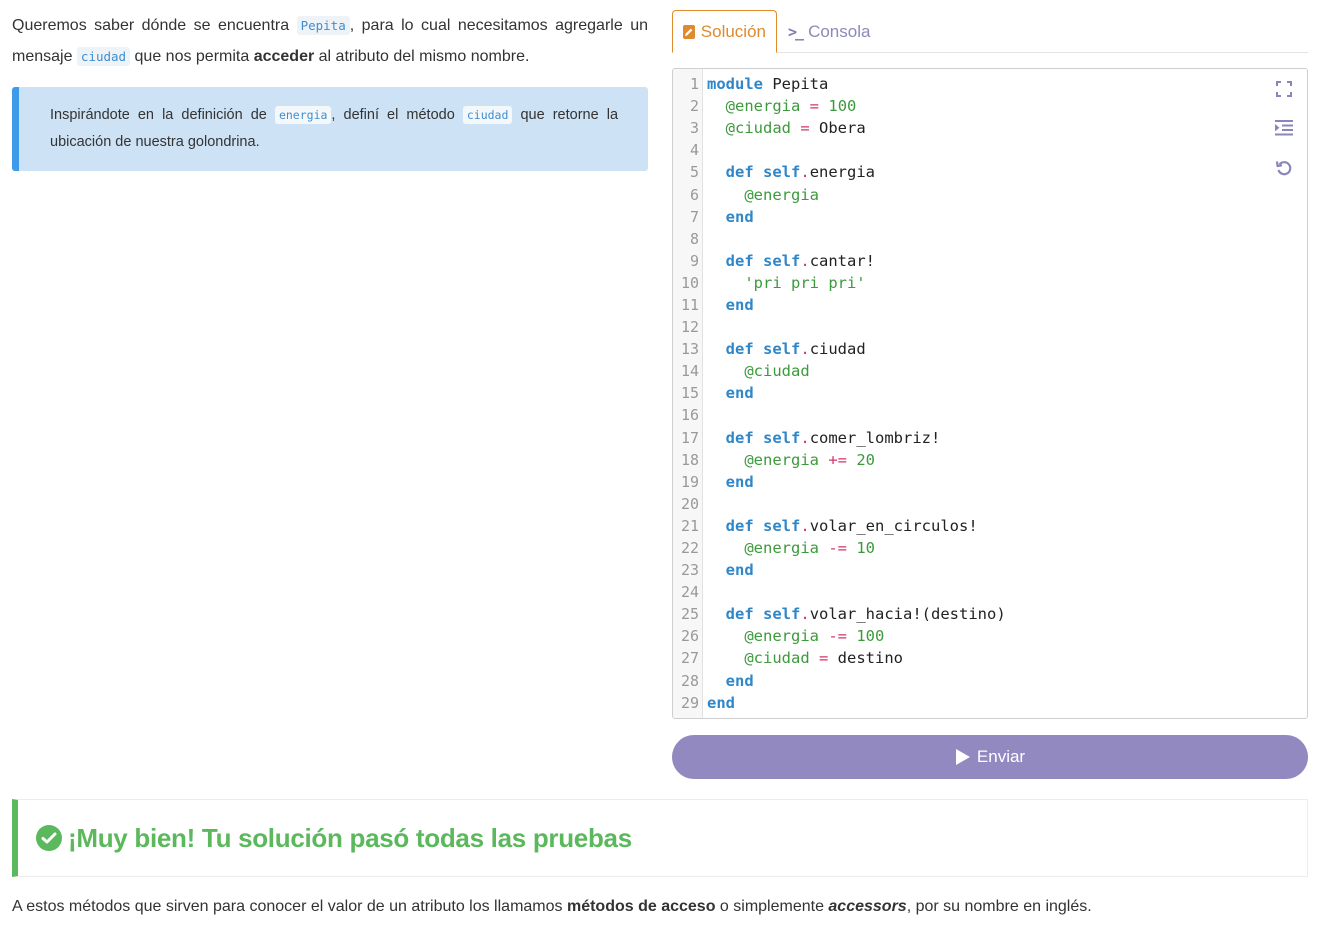 This screenshot has height=928, width=1328. What do you see at coordinates (422, 56) in the screenshot?
I see `description-text: al atributo del mismo nombre.` at bounding box center [422, 56].